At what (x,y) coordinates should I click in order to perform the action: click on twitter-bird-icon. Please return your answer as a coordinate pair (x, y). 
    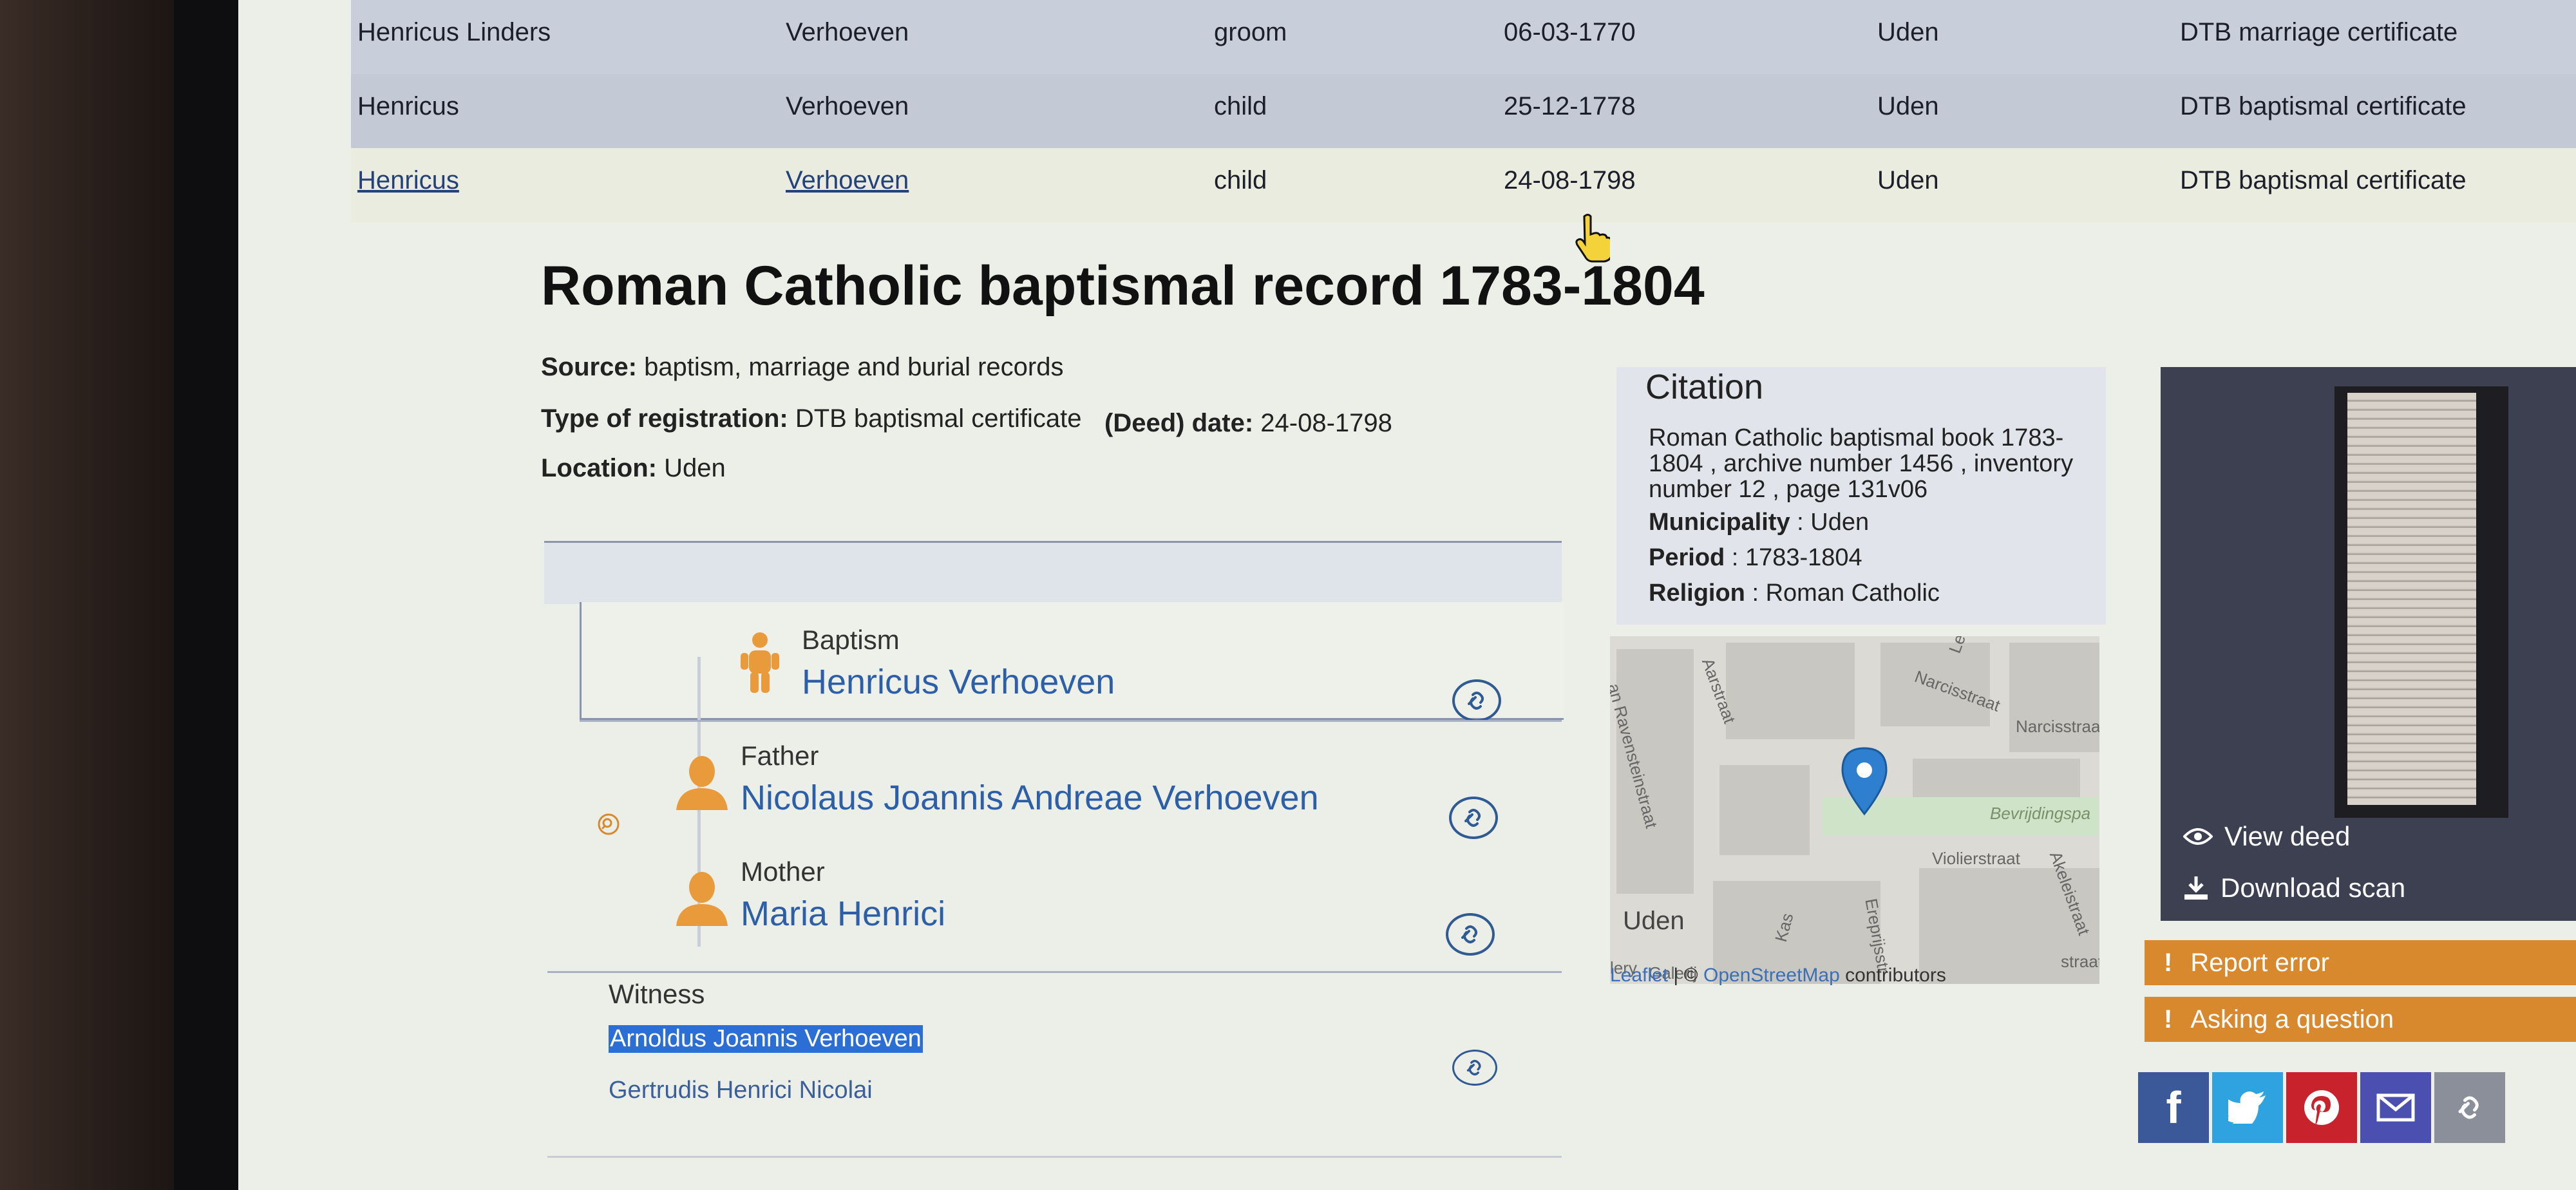
    Looking at the image, I should click on (2247, 1107).